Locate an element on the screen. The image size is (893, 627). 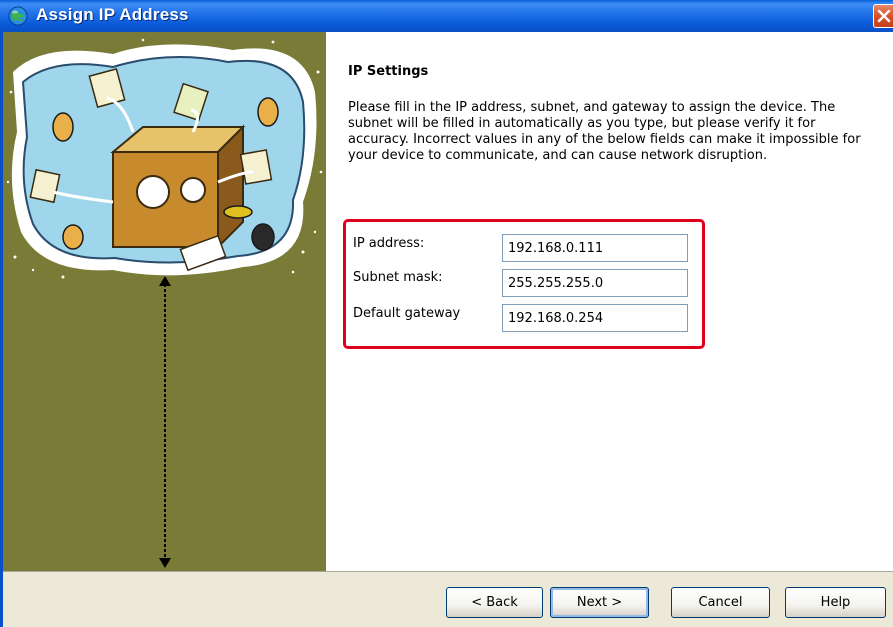
cancel-button: Cancel is located at coordinates (720, 602).